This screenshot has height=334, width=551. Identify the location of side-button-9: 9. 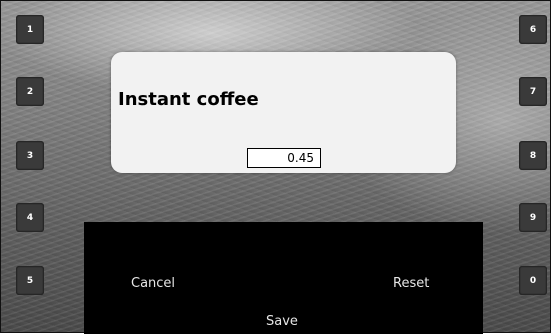
(533, 217).